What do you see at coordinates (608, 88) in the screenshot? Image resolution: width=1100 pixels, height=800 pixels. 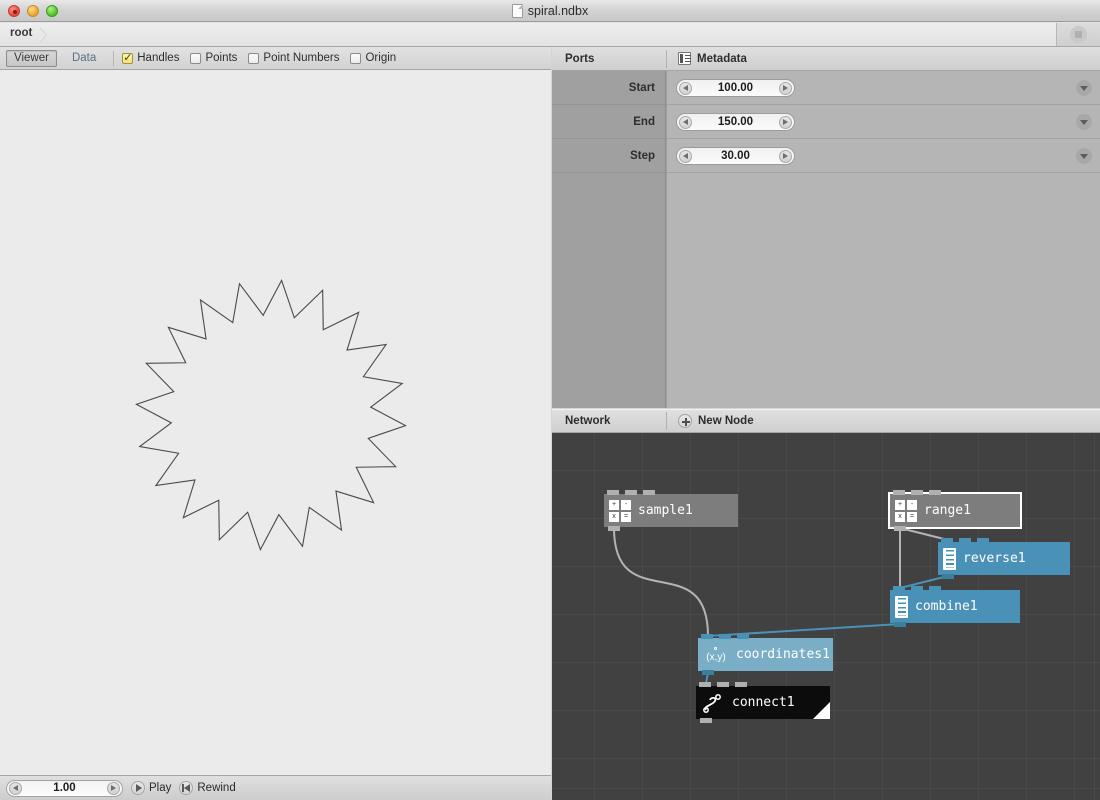 I see `port-label-start: Start` at bounding box center [608, 88].